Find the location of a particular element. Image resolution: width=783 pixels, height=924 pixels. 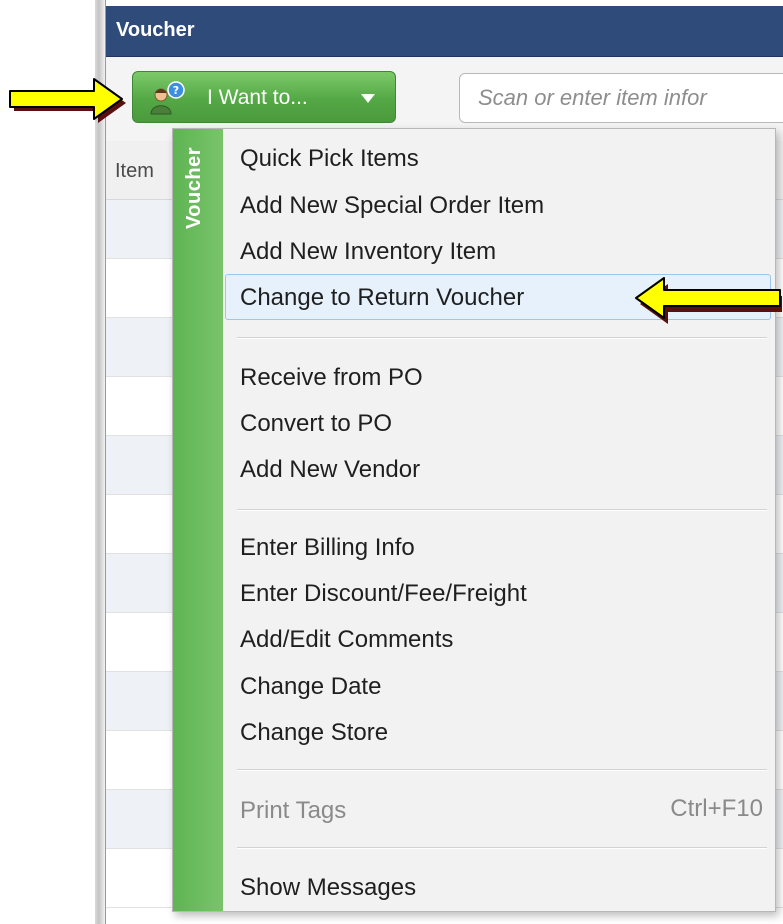

column-header-item: Item is located at coordinates (134, 171).